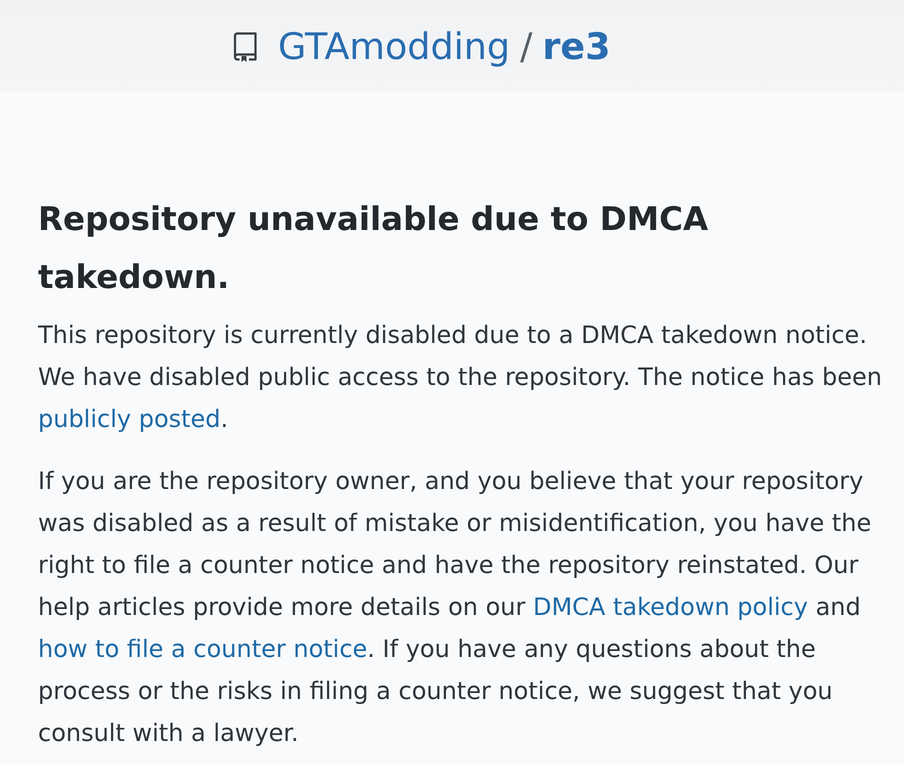  What do you see at coordinates (461, 377) in the screenshot?
I see `notice-paragraph: This repository is currently disabled due to a DMCA takedown notice. We have disabled public access to the repository. The notice has been publicly posted.` at bounding box center [461, 377].